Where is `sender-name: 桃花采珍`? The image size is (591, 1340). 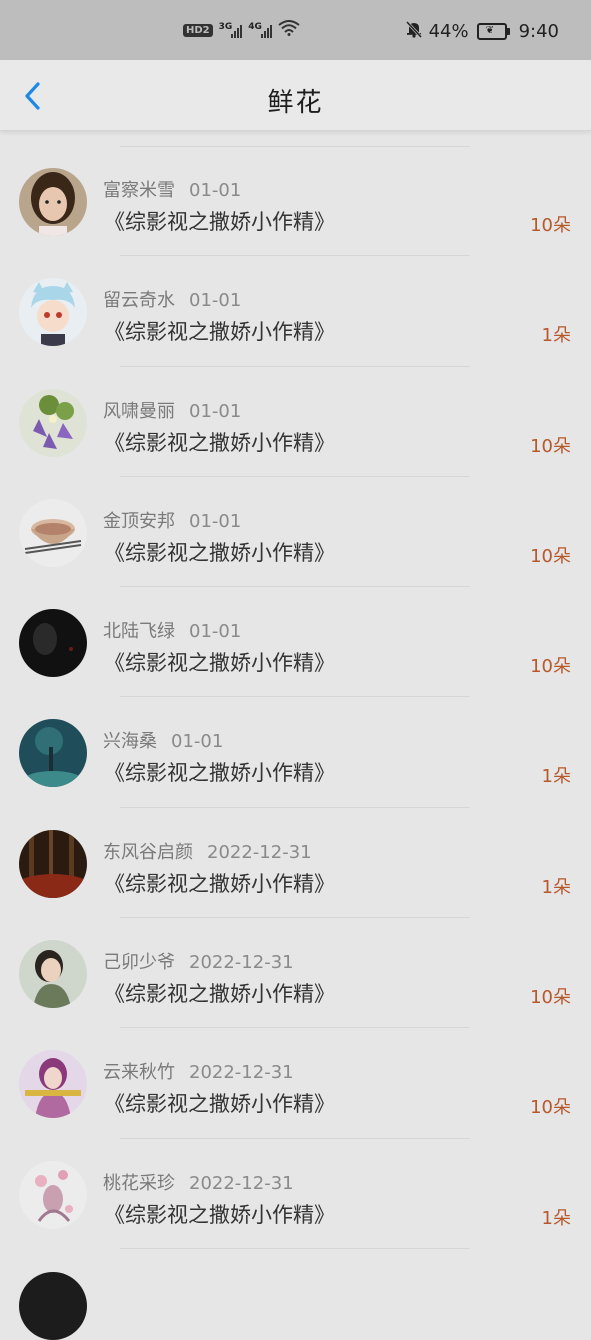
sender-name: 桃花采珍 is located at coordinates (139, 1183).